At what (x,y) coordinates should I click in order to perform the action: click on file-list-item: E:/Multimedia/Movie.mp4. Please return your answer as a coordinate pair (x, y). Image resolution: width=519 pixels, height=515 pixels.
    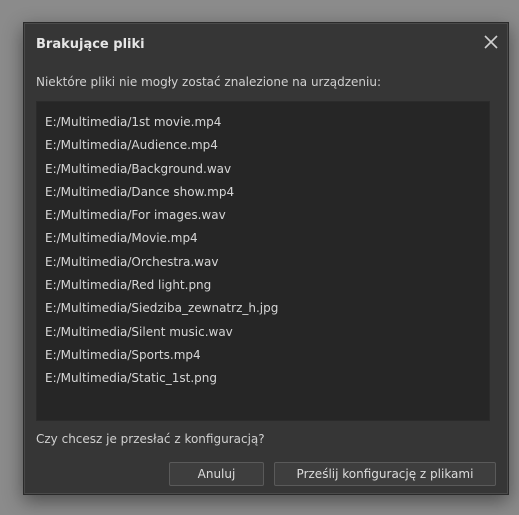
    Looking at the image, I should click on (263, 238).